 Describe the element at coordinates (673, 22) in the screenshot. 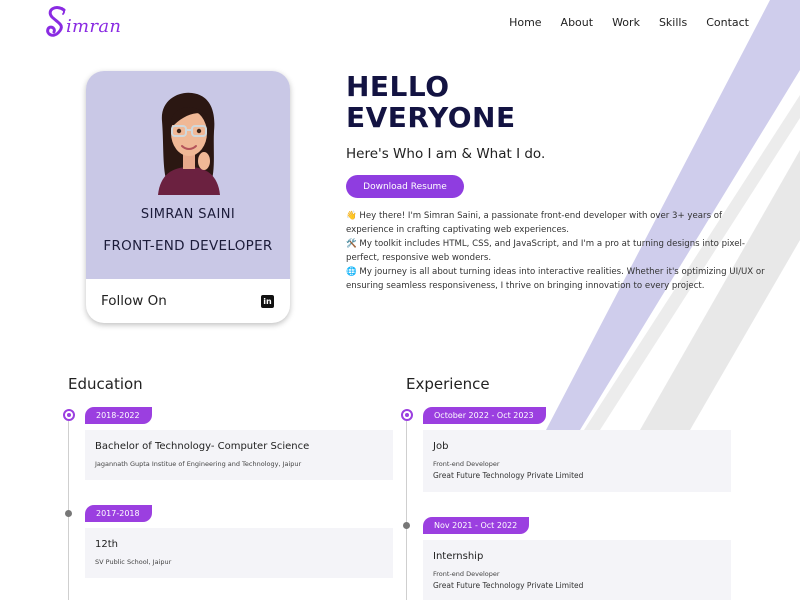

I see `nav-skills: Skills` at that location.